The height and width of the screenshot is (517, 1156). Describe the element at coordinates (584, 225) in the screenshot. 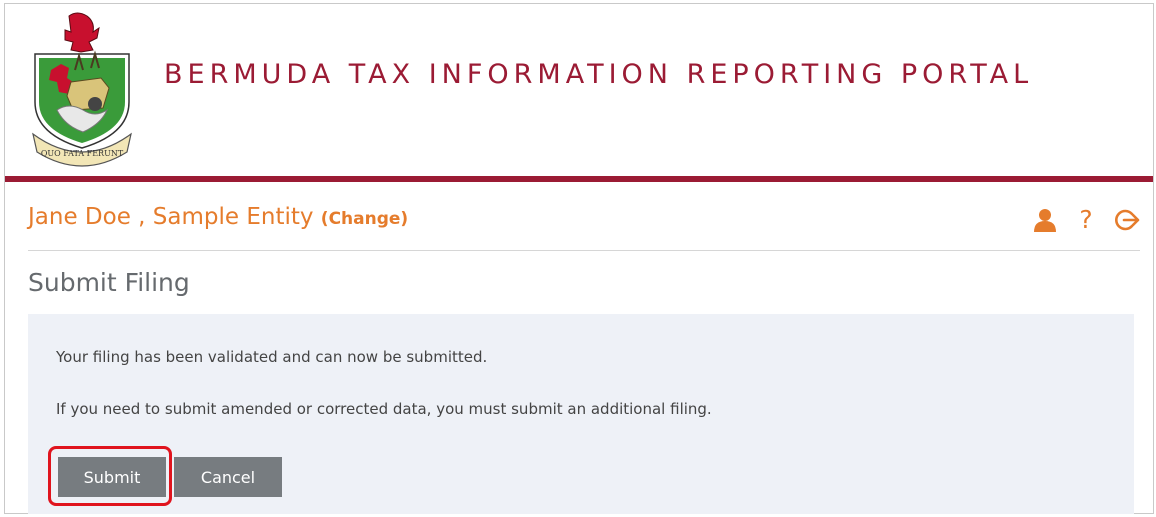

I see `user-bar: Jane Doe , Sample Entity (Change) ?` at that location.